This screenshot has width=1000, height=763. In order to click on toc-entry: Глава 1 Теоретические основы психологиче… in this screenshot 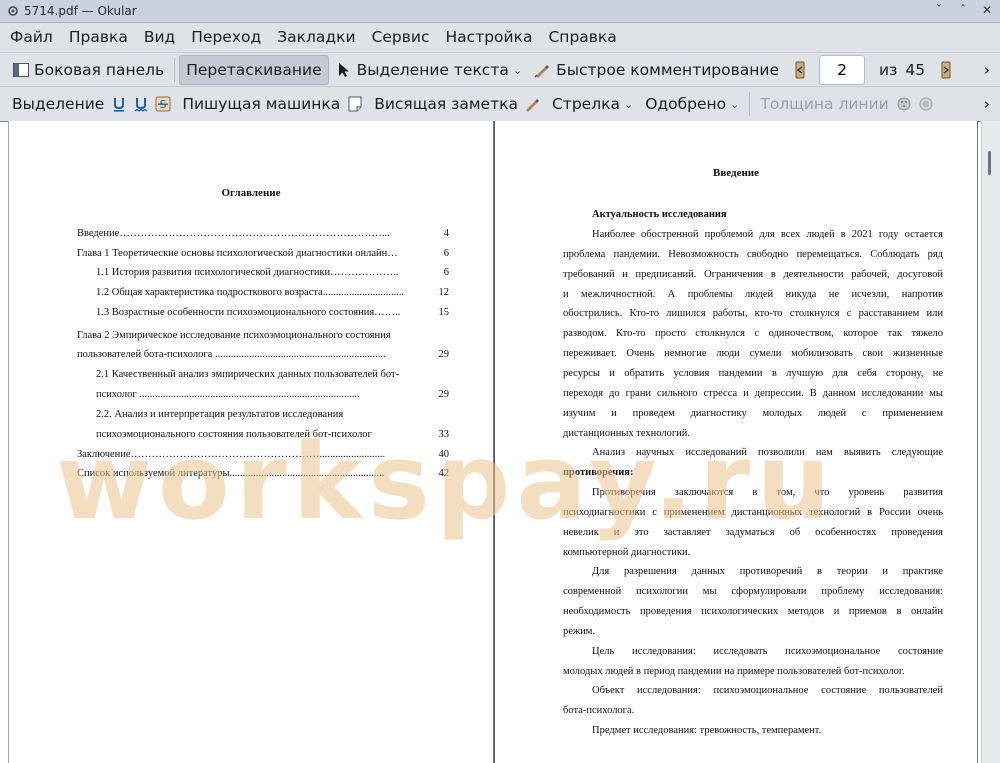, I will do `click(263, 253)`.